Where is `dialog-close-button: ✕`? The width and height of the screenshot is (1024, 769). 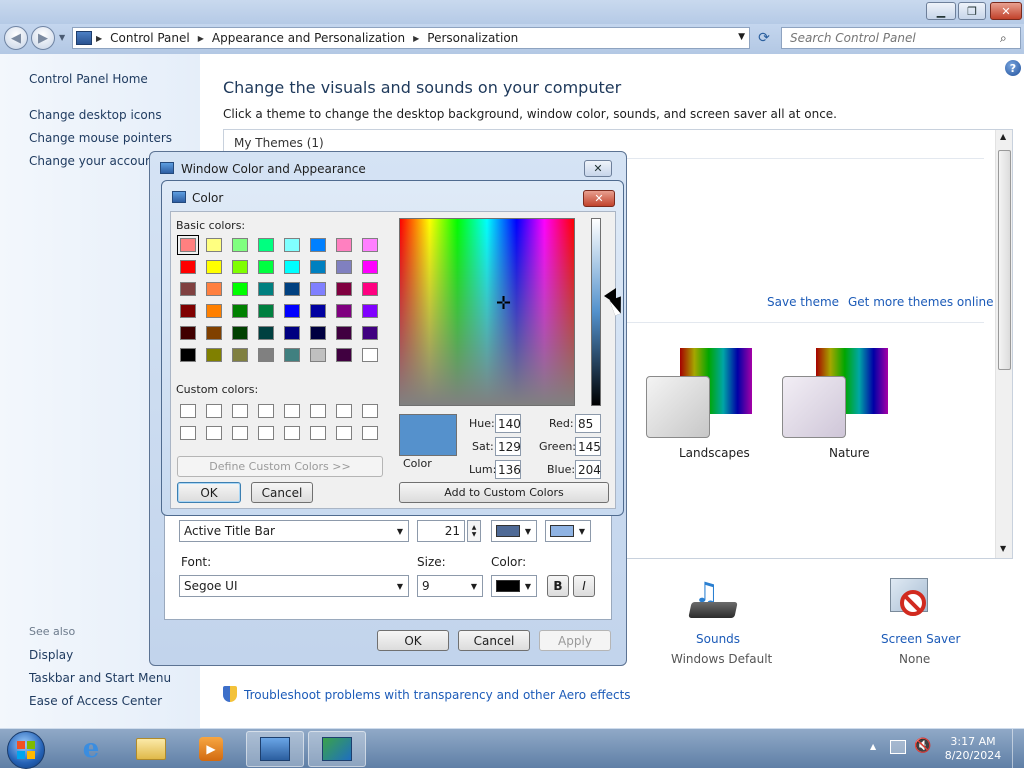 dialog-close-button: ✕ is located at coordinates (598, 168).